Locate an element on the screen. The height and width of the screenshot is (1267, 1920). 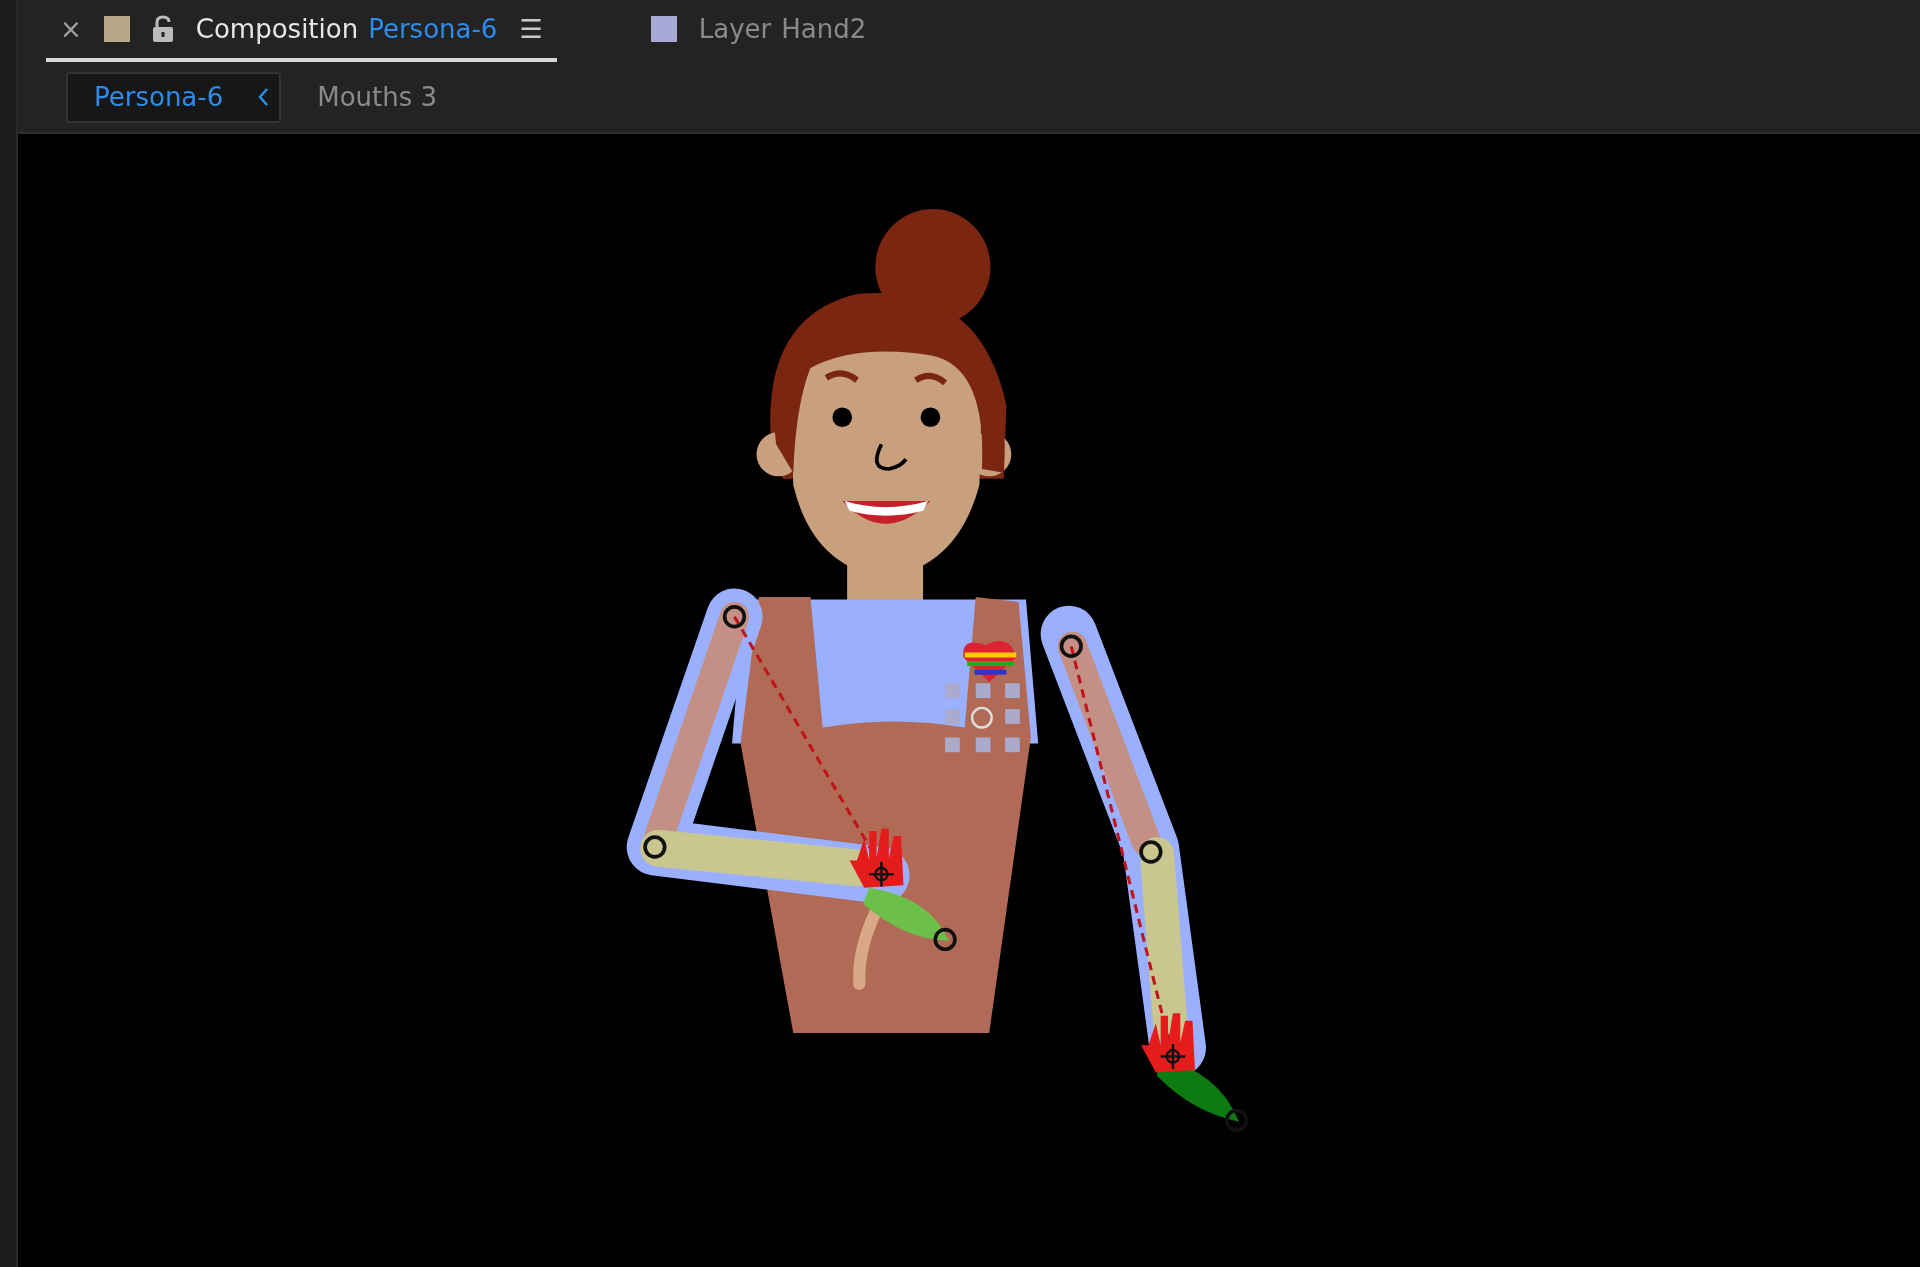
chevron-left-icon is located at coordinates (263, 97).